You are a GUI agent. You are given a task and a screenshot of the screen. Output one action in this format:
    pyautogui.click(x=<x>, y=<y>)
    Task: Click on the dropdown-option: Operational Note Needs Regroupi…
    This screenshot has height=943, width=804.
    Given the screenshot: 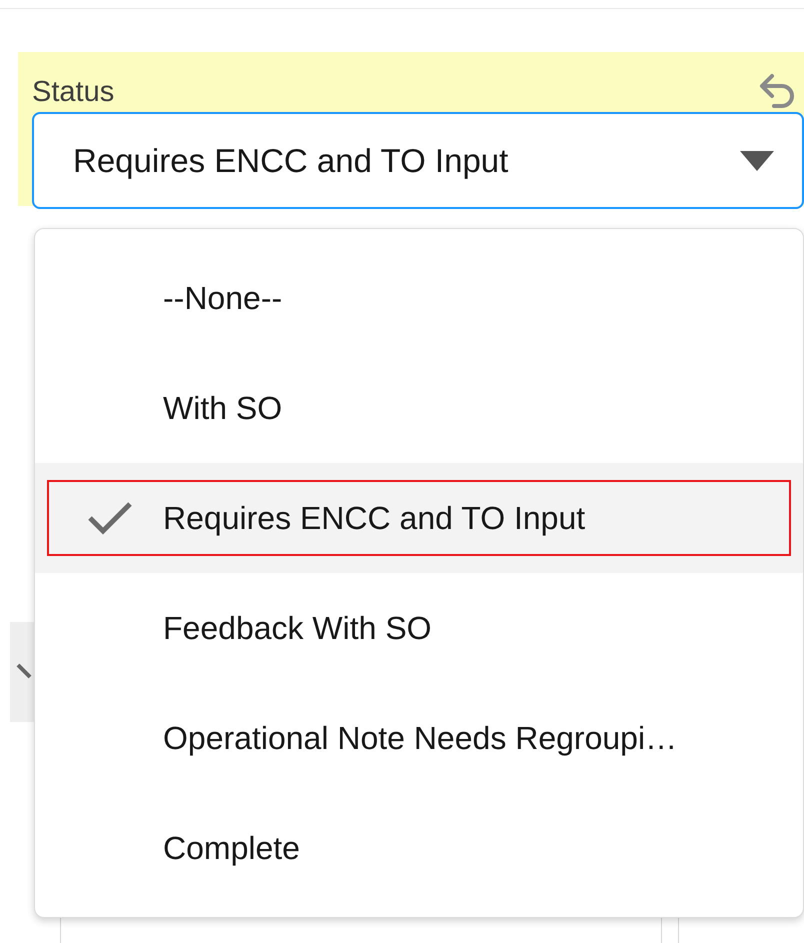 What is the action you would take?
    pyautogui.click(x=419, y=738)
    